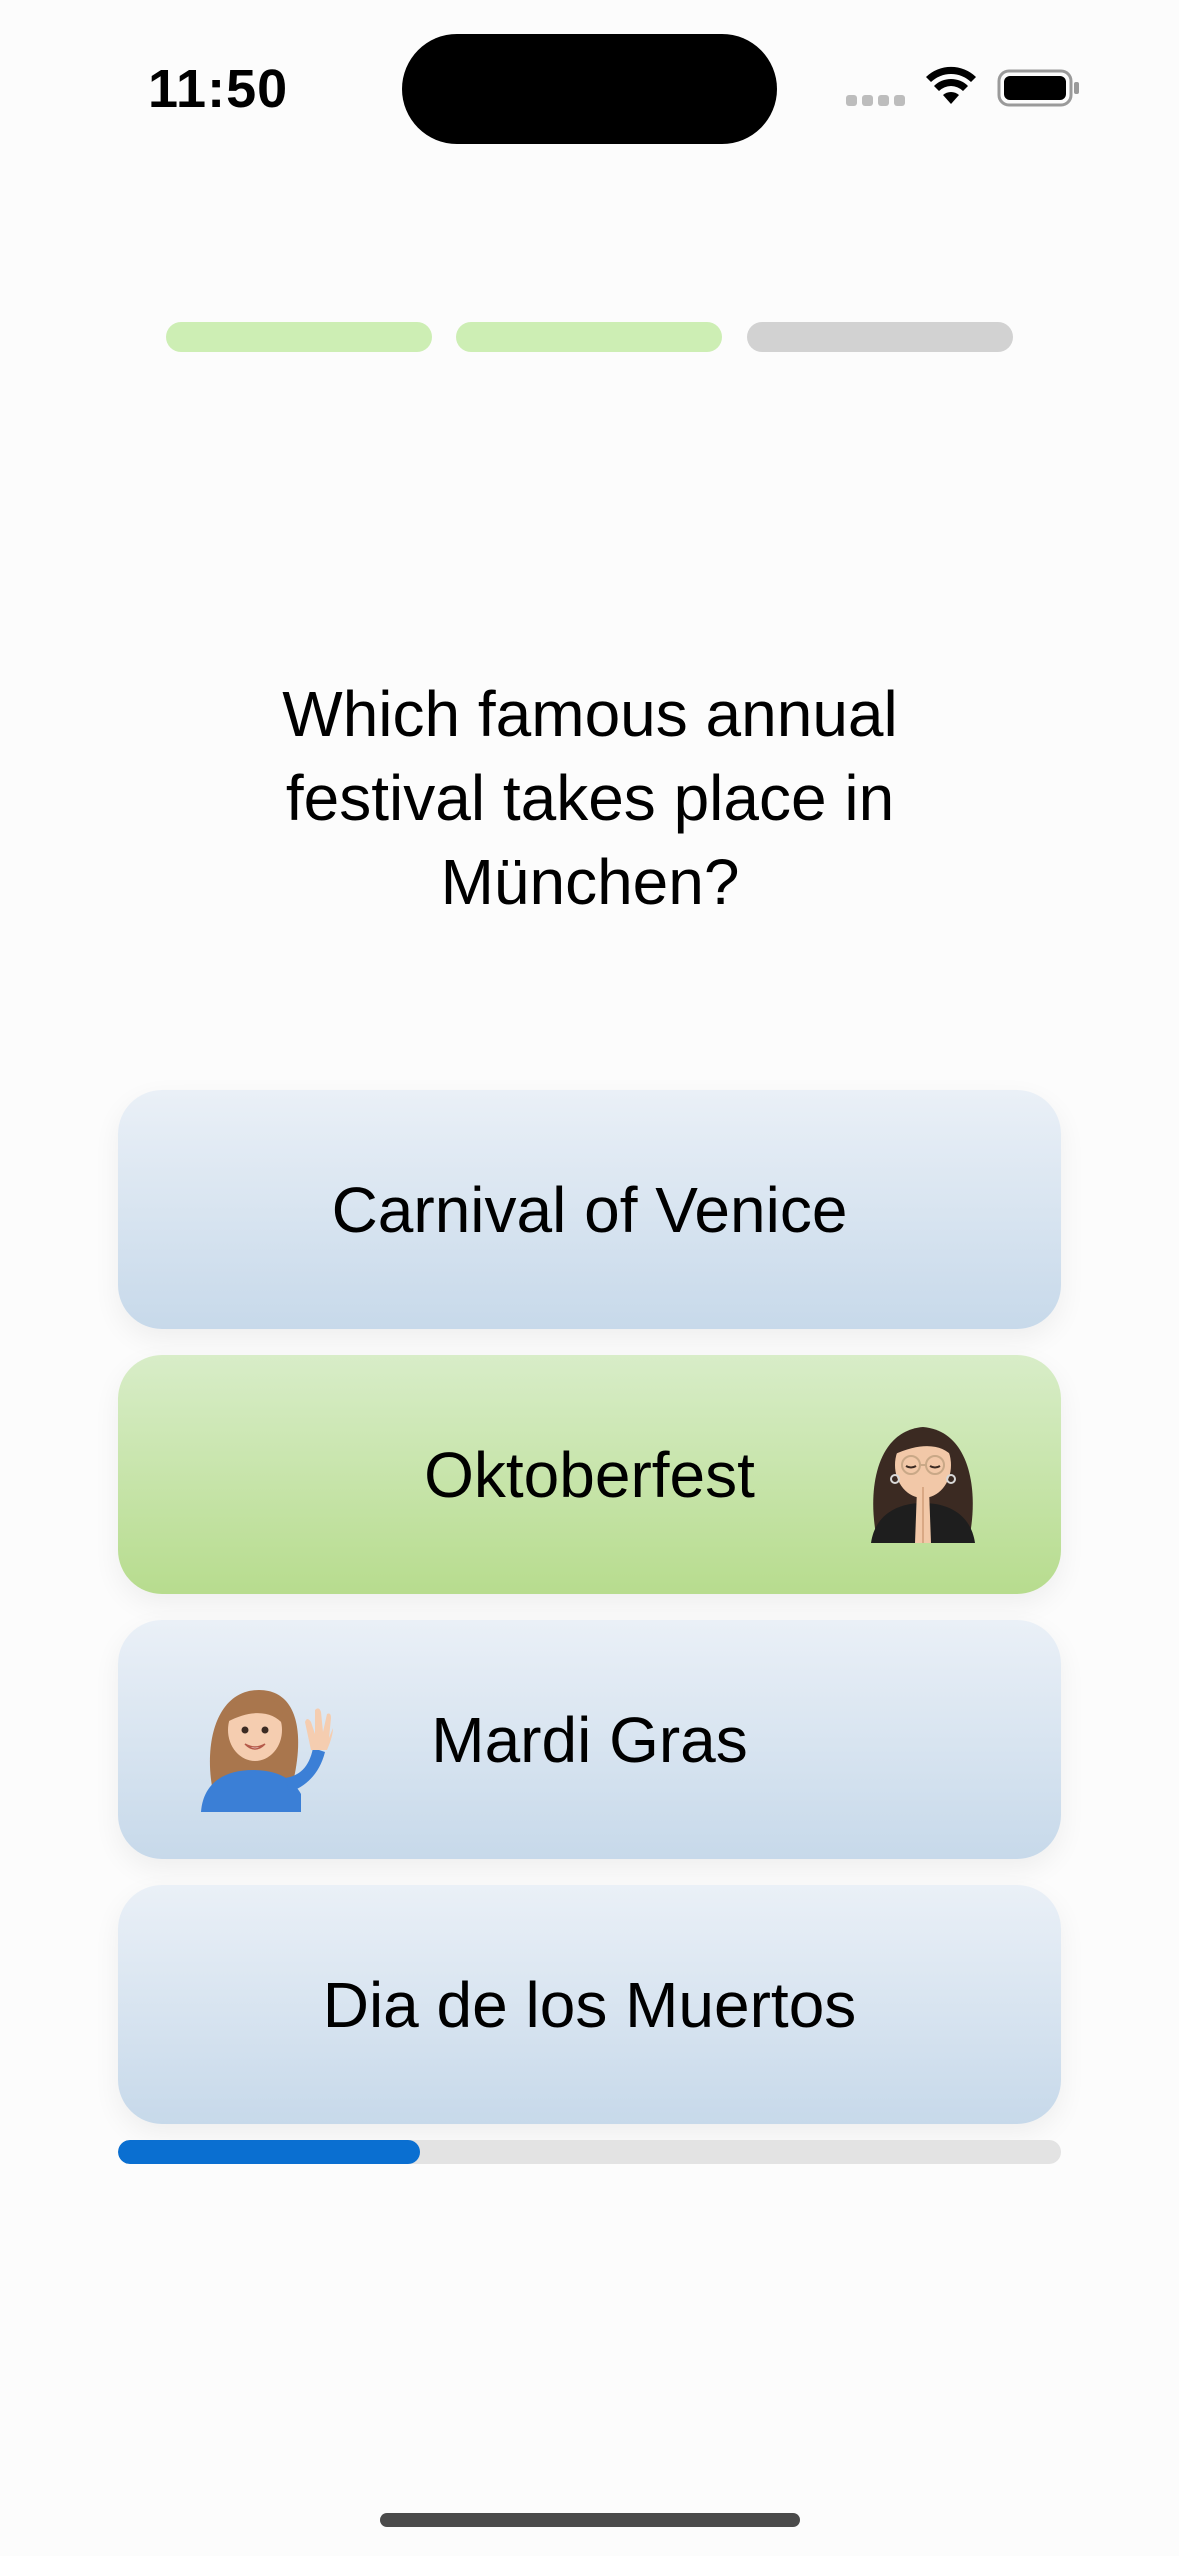  I want to click on status-time: 11:50, so click(218, 89).